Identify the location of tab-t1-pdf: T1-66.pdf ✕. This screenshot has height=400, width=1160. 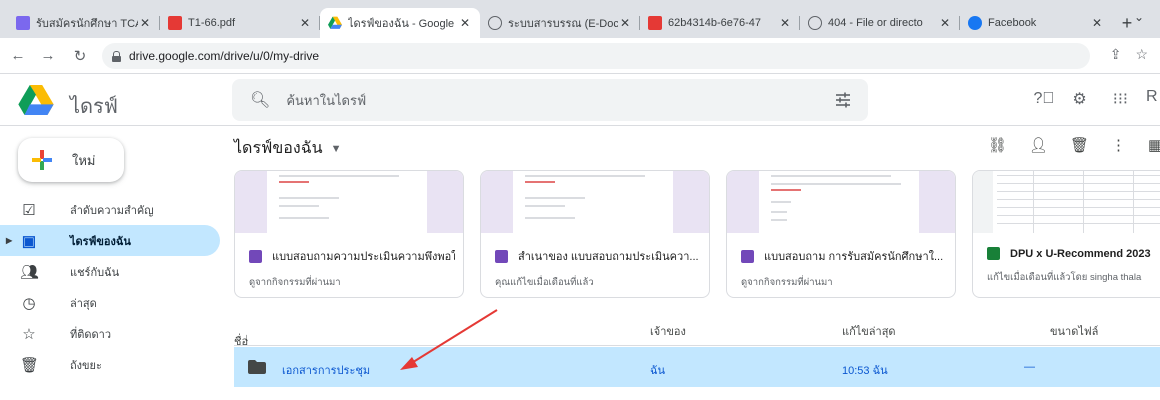
(240, 23).